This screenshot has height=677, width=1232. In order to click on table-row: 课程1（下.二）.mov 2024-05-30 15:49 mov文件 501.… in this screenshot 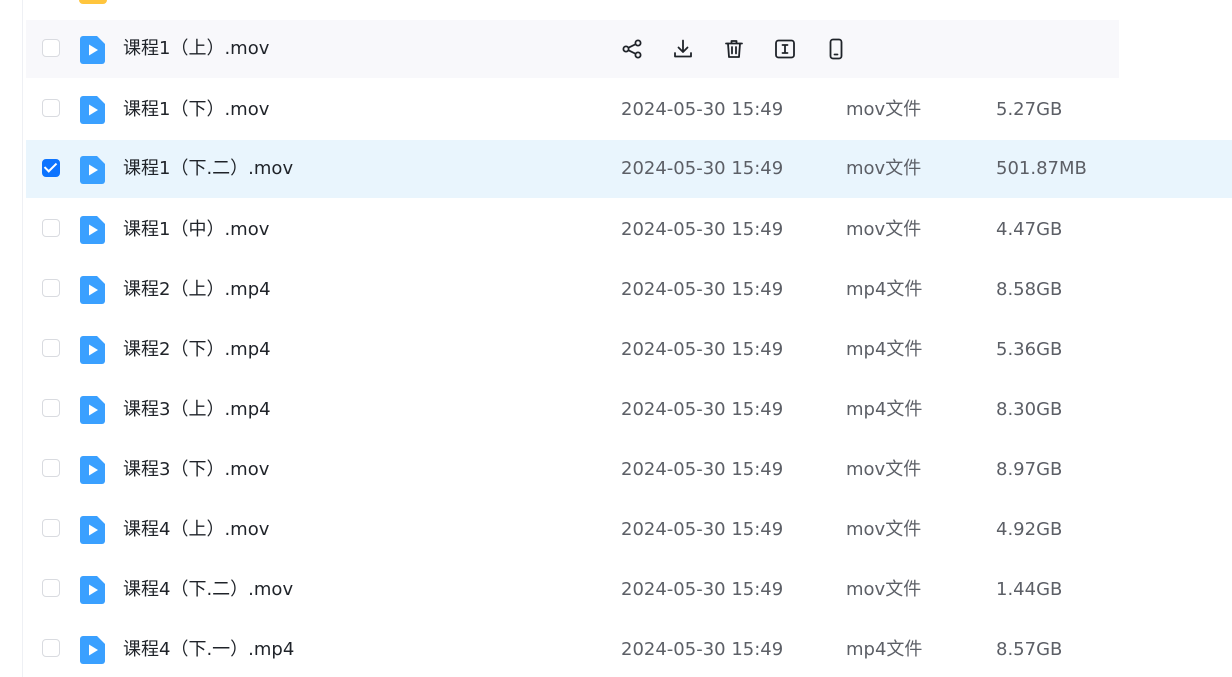, I will do `click(629, 169)`.